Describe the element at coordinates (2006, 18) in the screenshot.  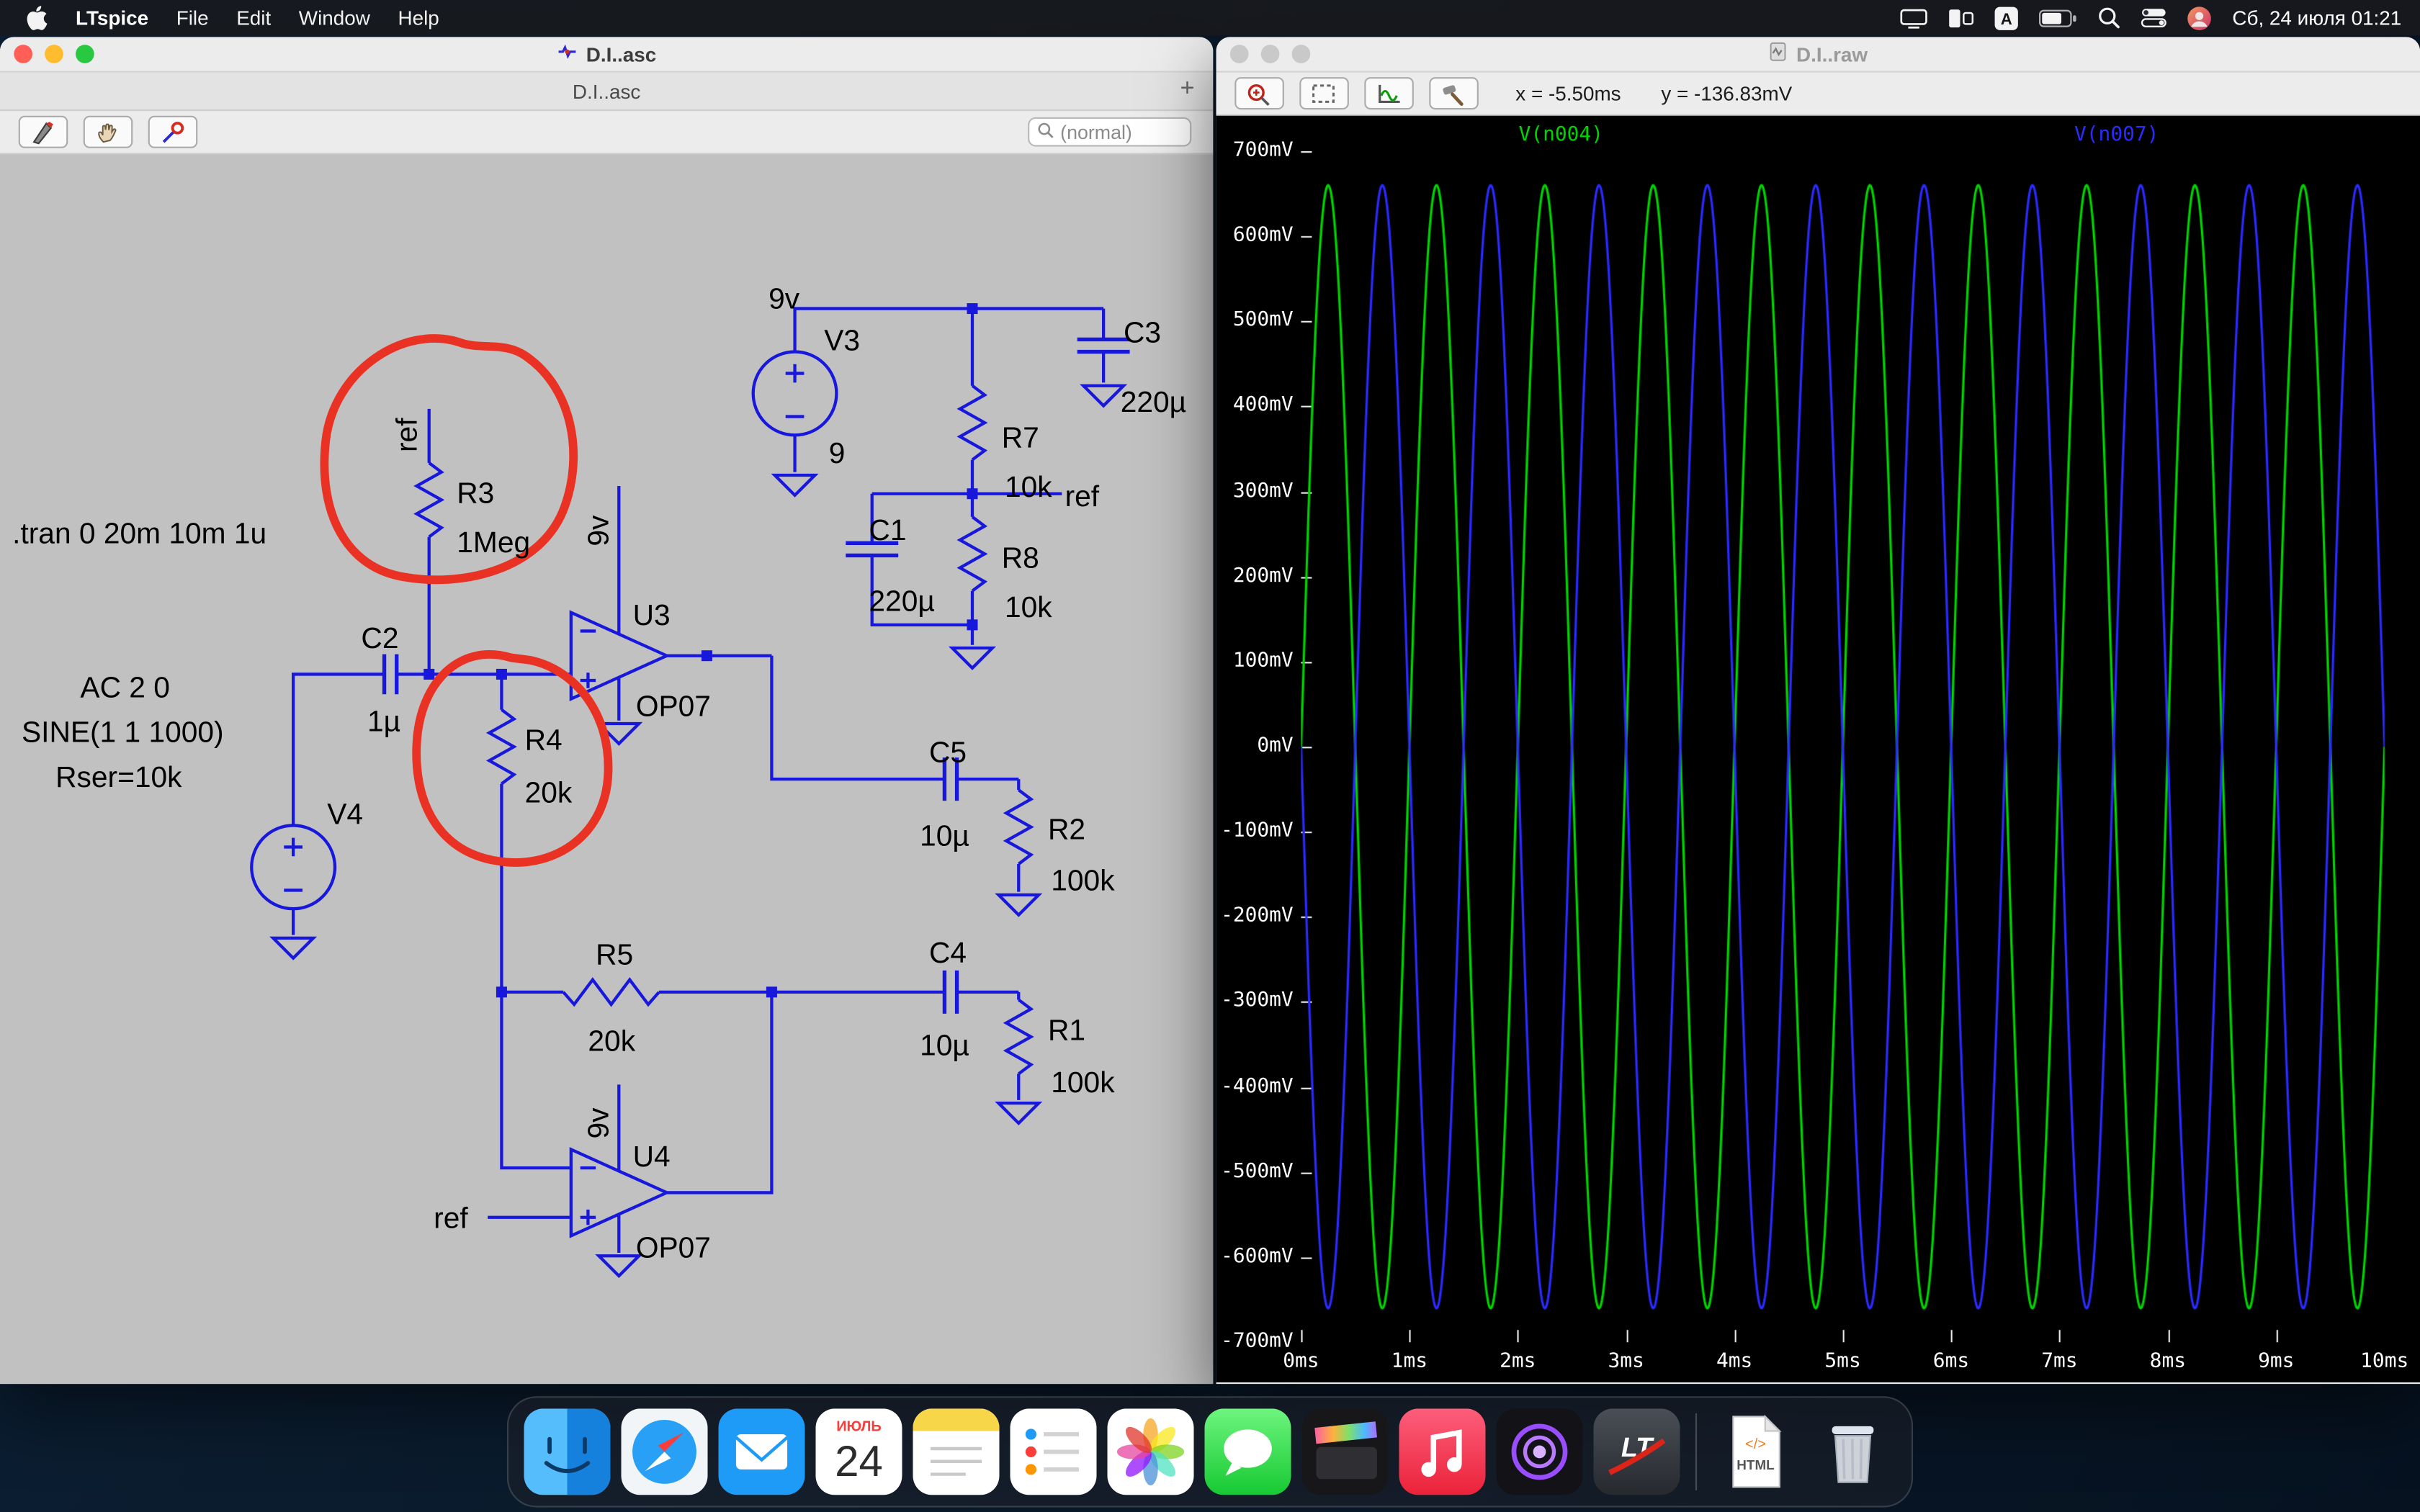
I see `keyboard-layout-icon: A` at that location.